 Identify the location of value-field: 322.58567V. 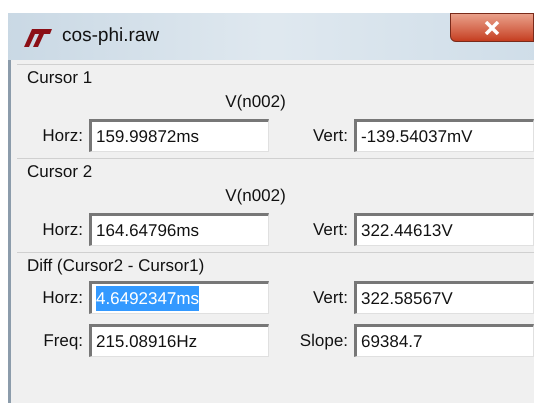
(444, 297).